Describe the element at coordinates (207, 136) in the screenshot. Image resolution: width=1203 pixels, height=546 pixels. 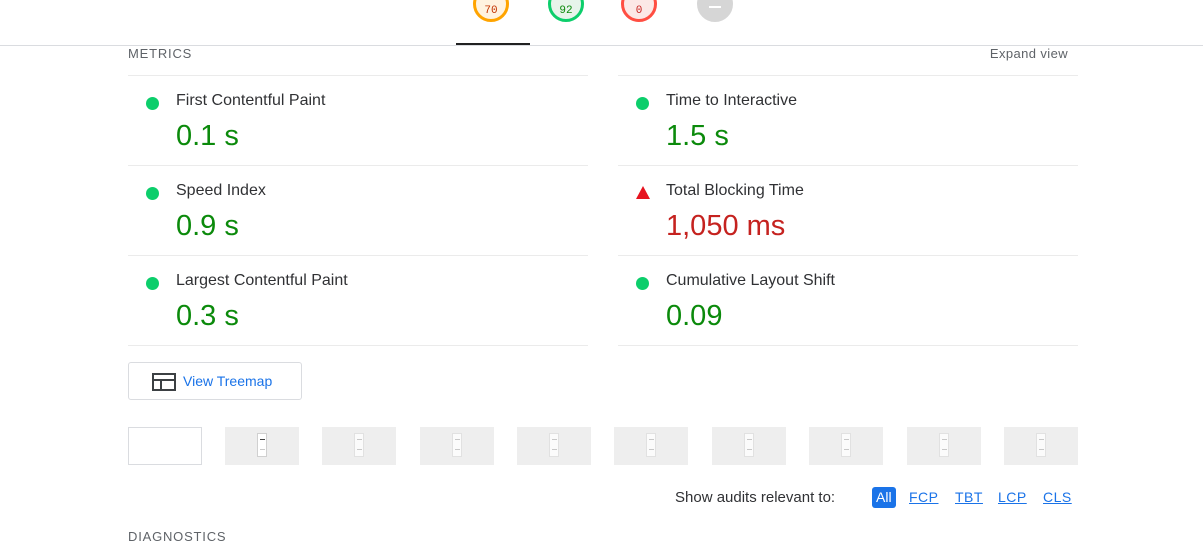
I see `metric-value: 0.1 s` at that location.